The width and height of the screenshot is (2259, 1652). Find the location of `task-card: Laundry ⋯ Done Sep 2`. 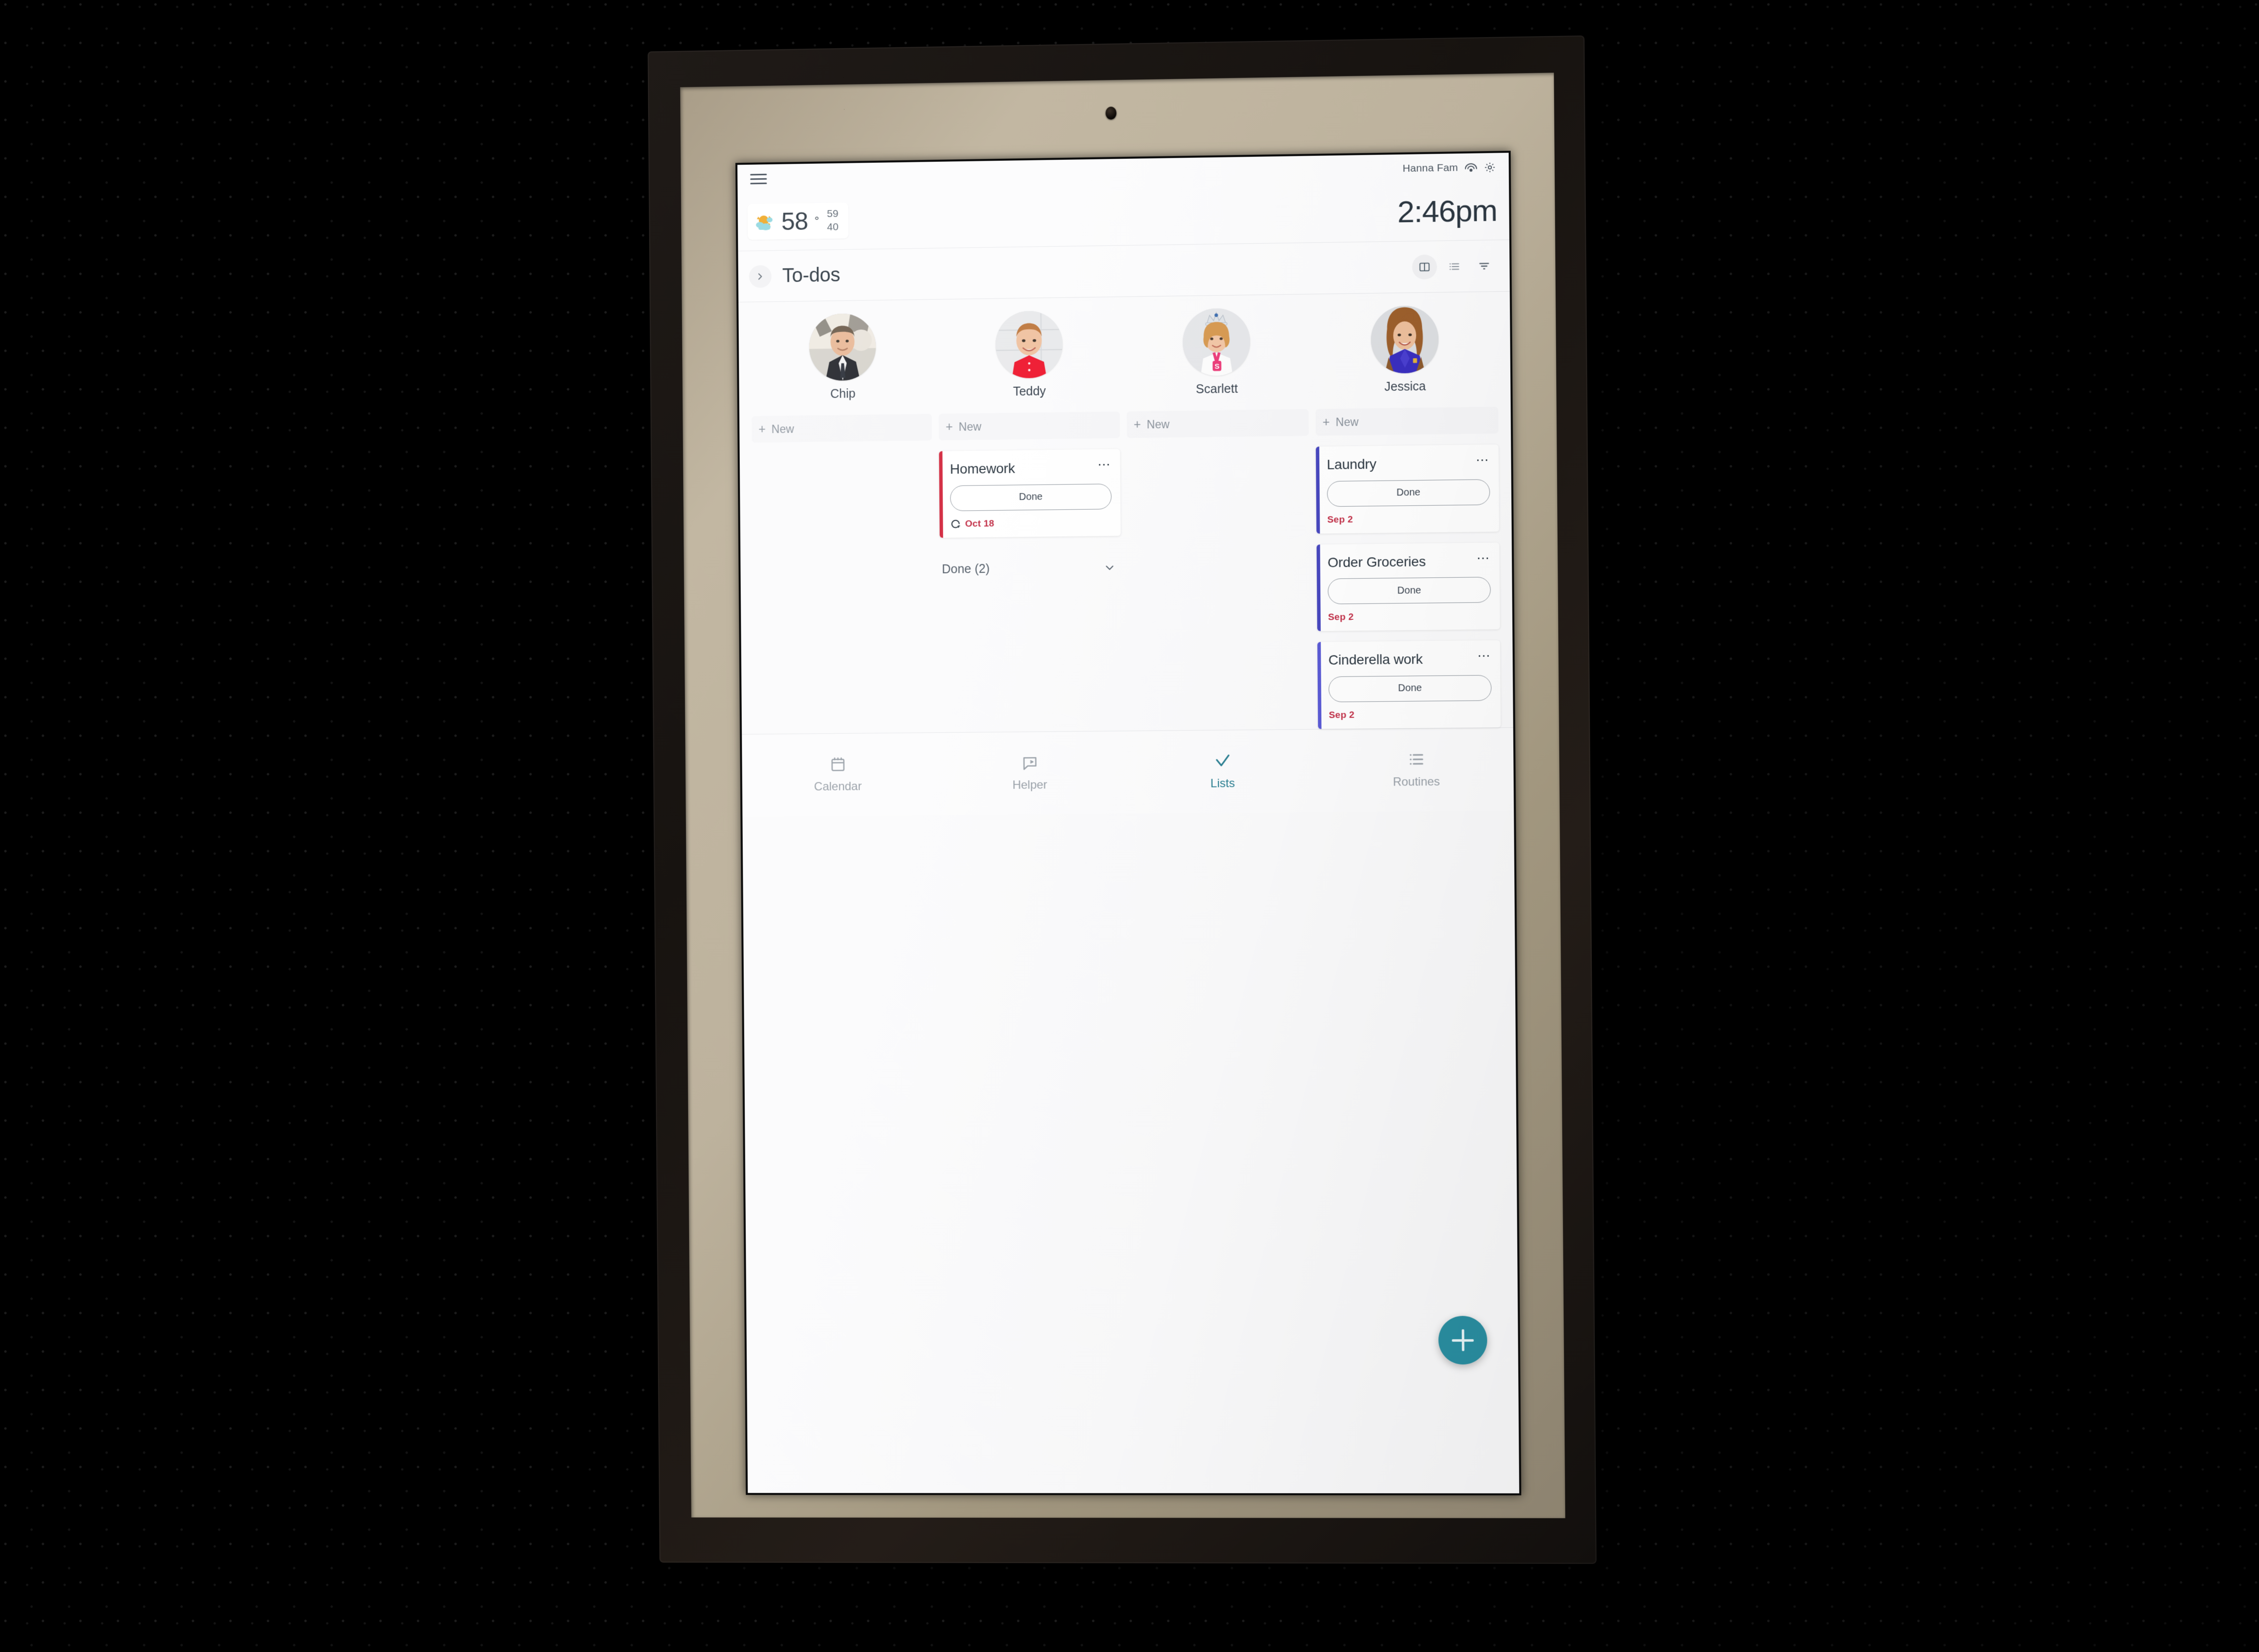

task-card: Laundry ⋯ Done Sep 2 is located at coordinates (1407, 489).